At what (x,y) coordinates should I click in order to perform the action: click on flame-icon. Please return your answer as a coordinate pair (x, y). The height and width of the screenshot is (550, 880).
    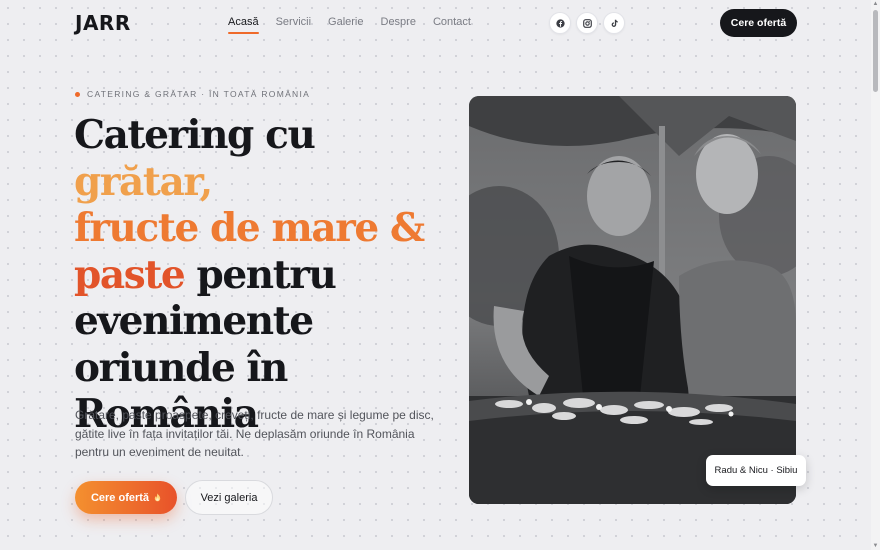
    Looking at the image, I should click on (157, 497).